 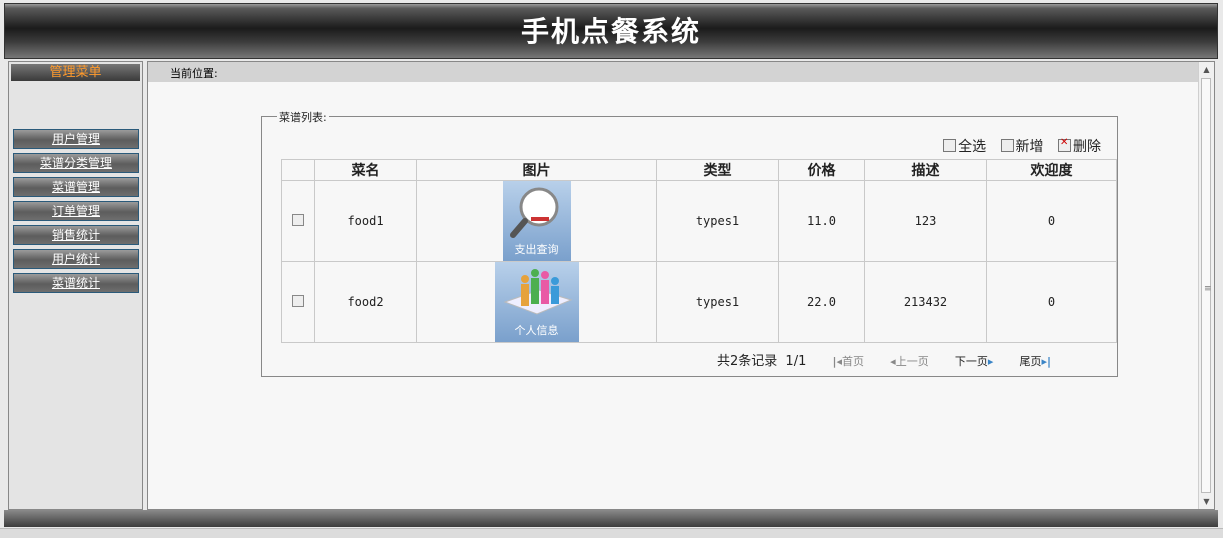 I want to click on magnifier-icon, so click(x=533, y=212).